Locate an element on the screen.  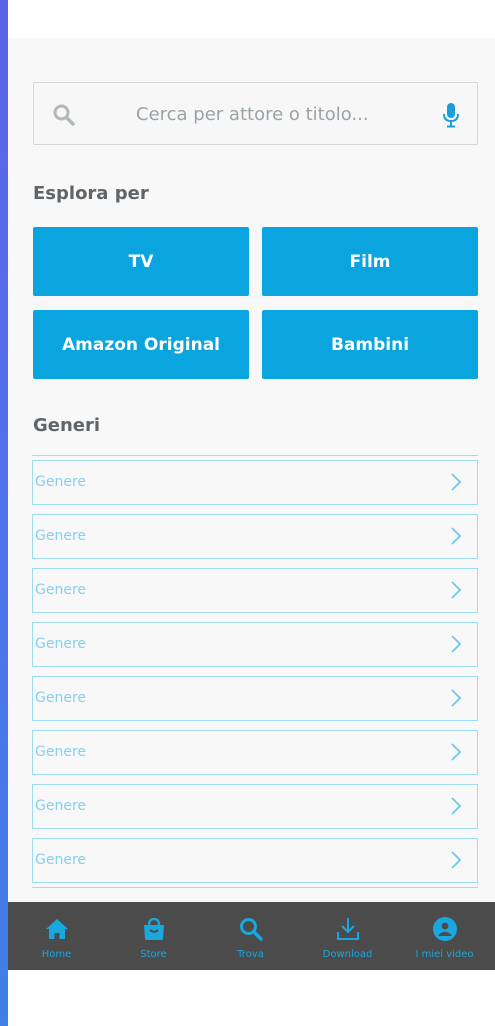
nav-item-trova: Trova is located at coordinates (250, 936).